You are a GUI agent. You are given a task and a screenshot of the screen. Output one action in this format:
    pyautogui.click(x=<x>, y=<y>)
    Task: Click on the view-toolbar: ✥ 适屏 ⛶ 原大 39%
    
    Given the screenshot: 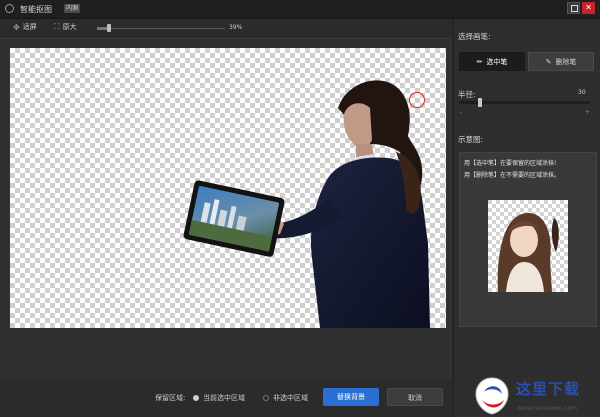 What is the action you would take?
    pyautogui.click(x=226, y=28)
    